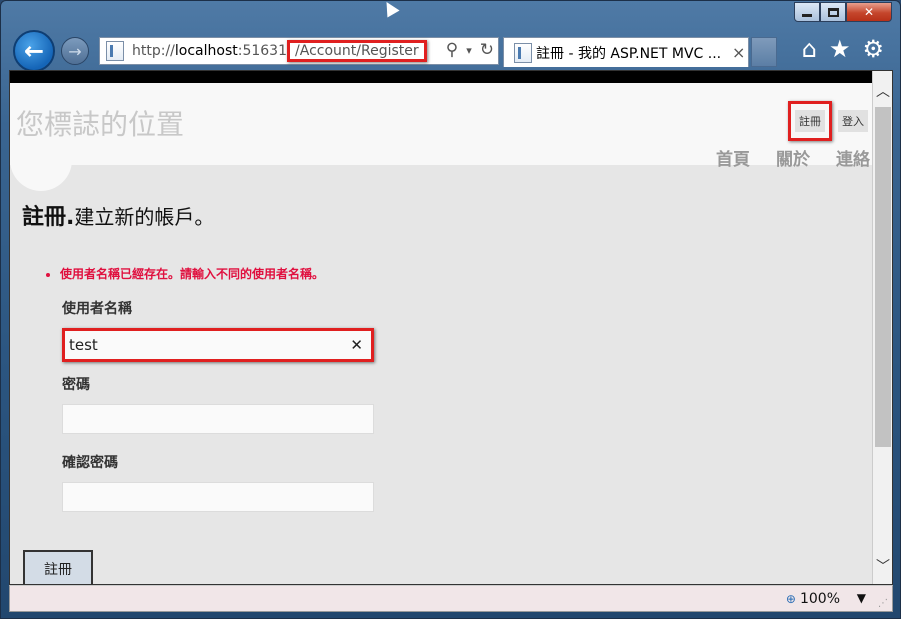 The image size is (901, 619). I want to click on browser-tools: ⌂ ★ ⚙, so click(843, 49).